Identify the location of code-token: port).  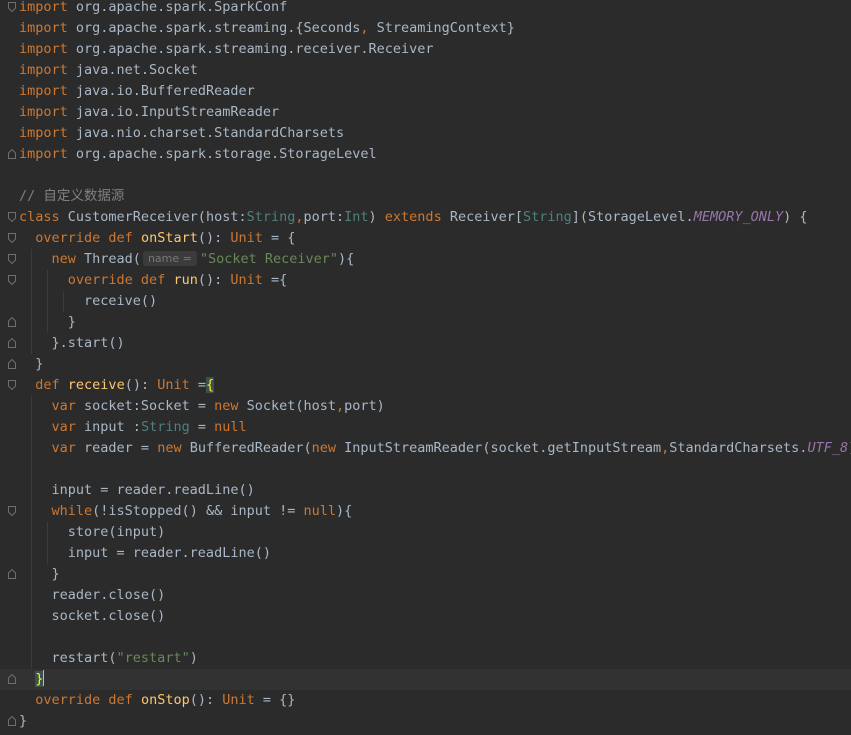
(364, 406).